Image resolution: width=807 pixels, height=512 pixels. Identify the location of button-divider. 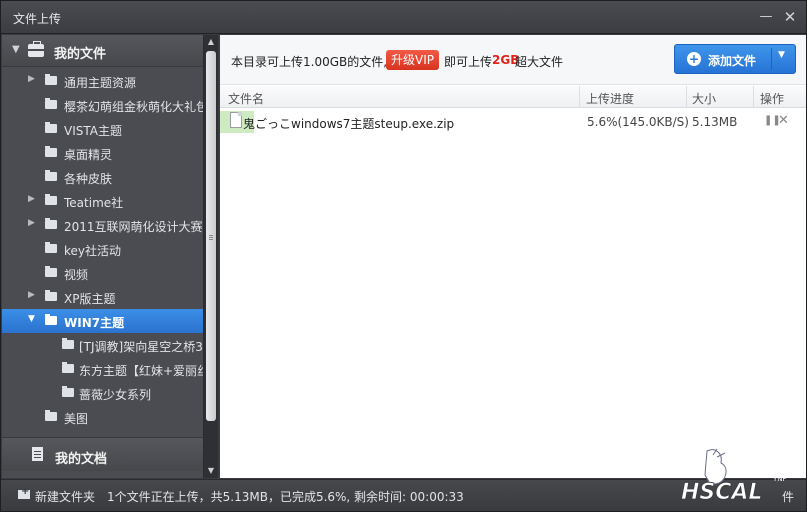
(771, 59).